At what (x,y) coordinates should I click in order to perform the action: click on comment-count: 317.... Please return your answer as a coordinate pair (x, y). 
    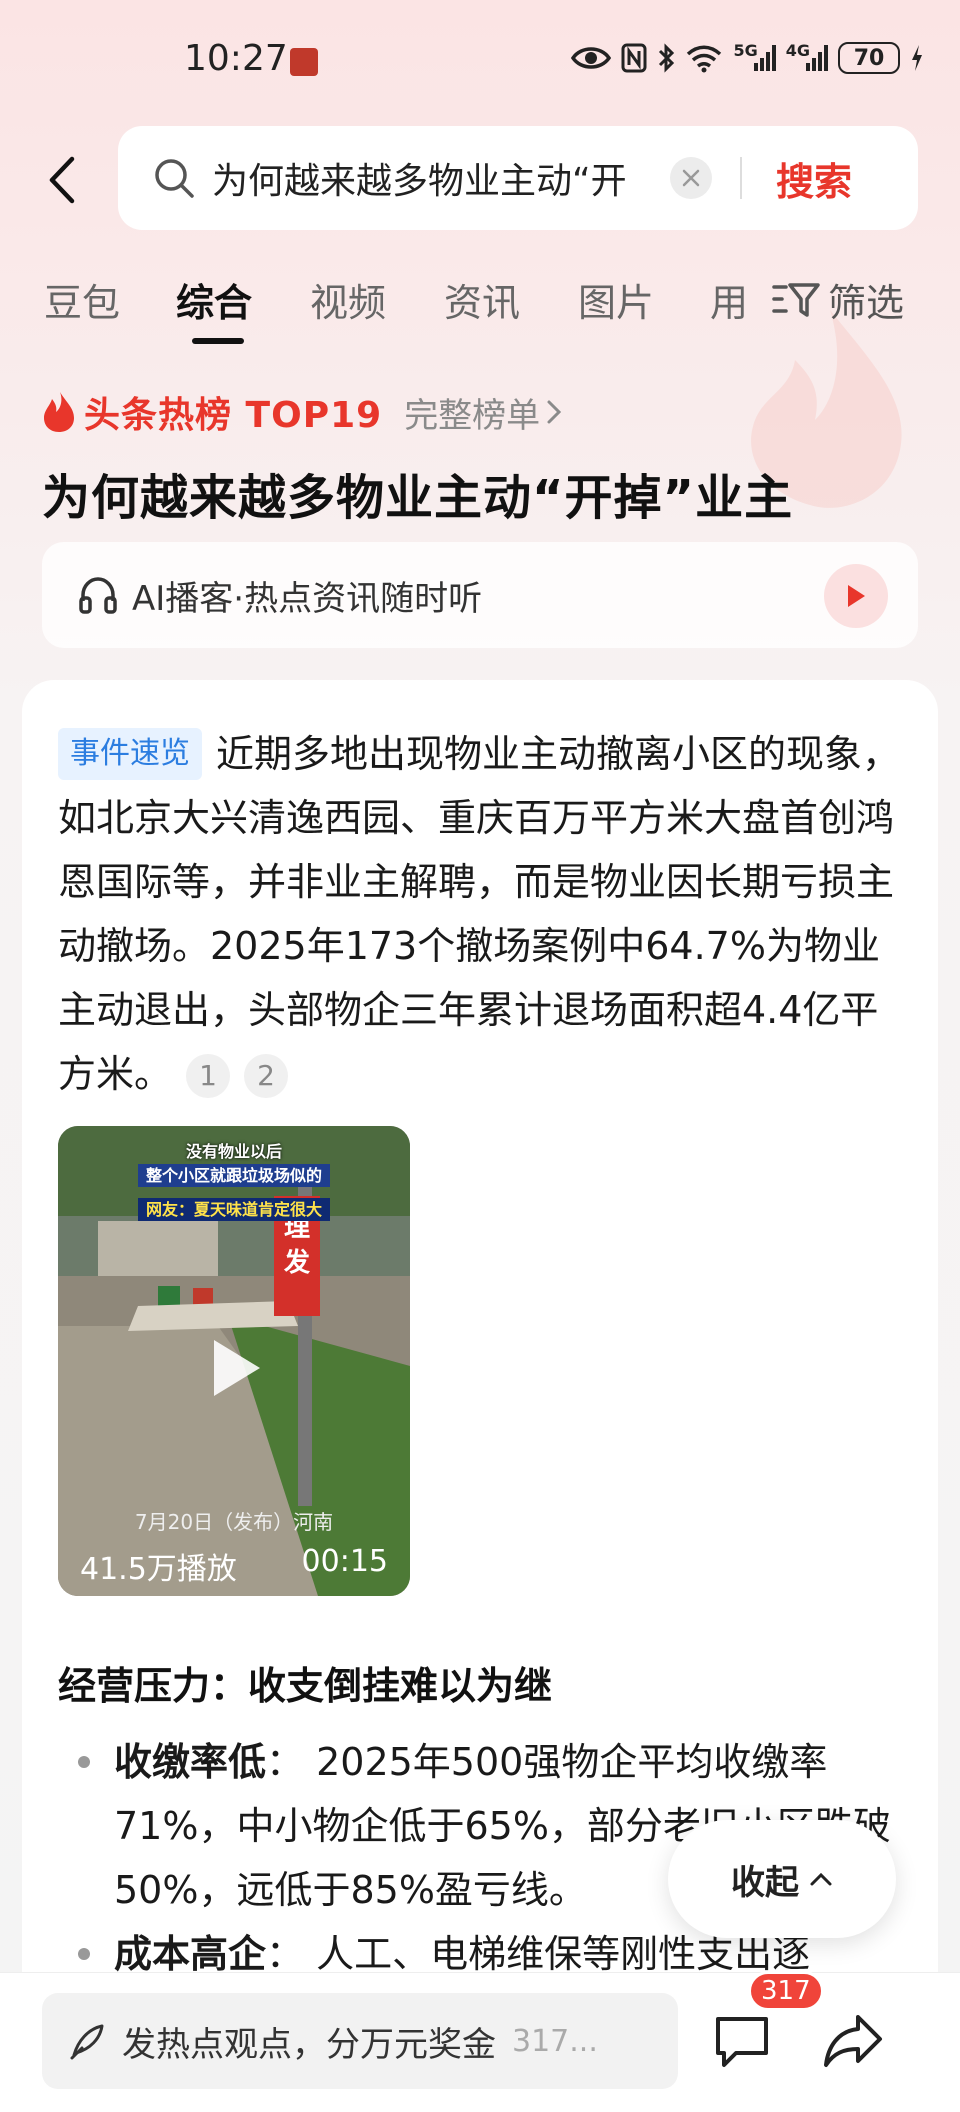
    Looking at the image, I should click on (555, 2041).